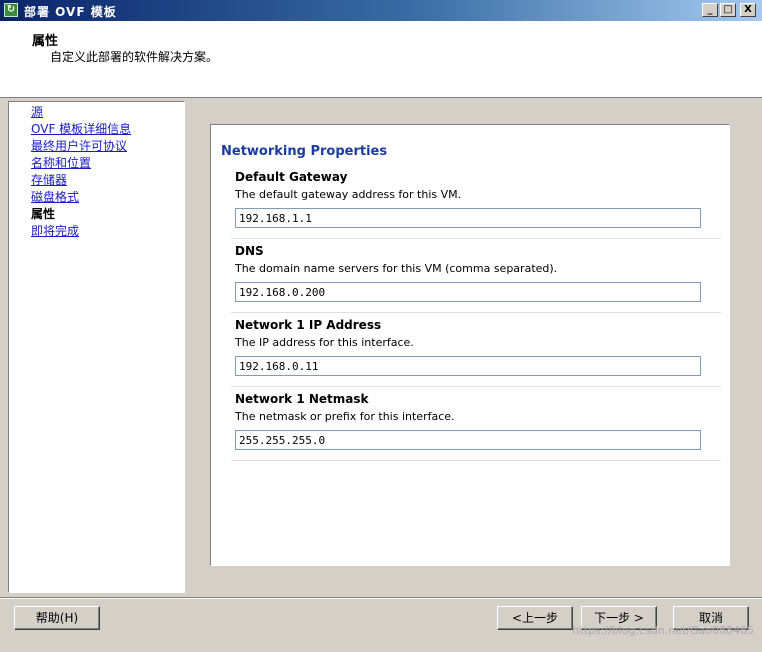 The width and height of the screenshot is (762, 652). I want to click on property-description: The IP address for this interface., so click(324, 342).